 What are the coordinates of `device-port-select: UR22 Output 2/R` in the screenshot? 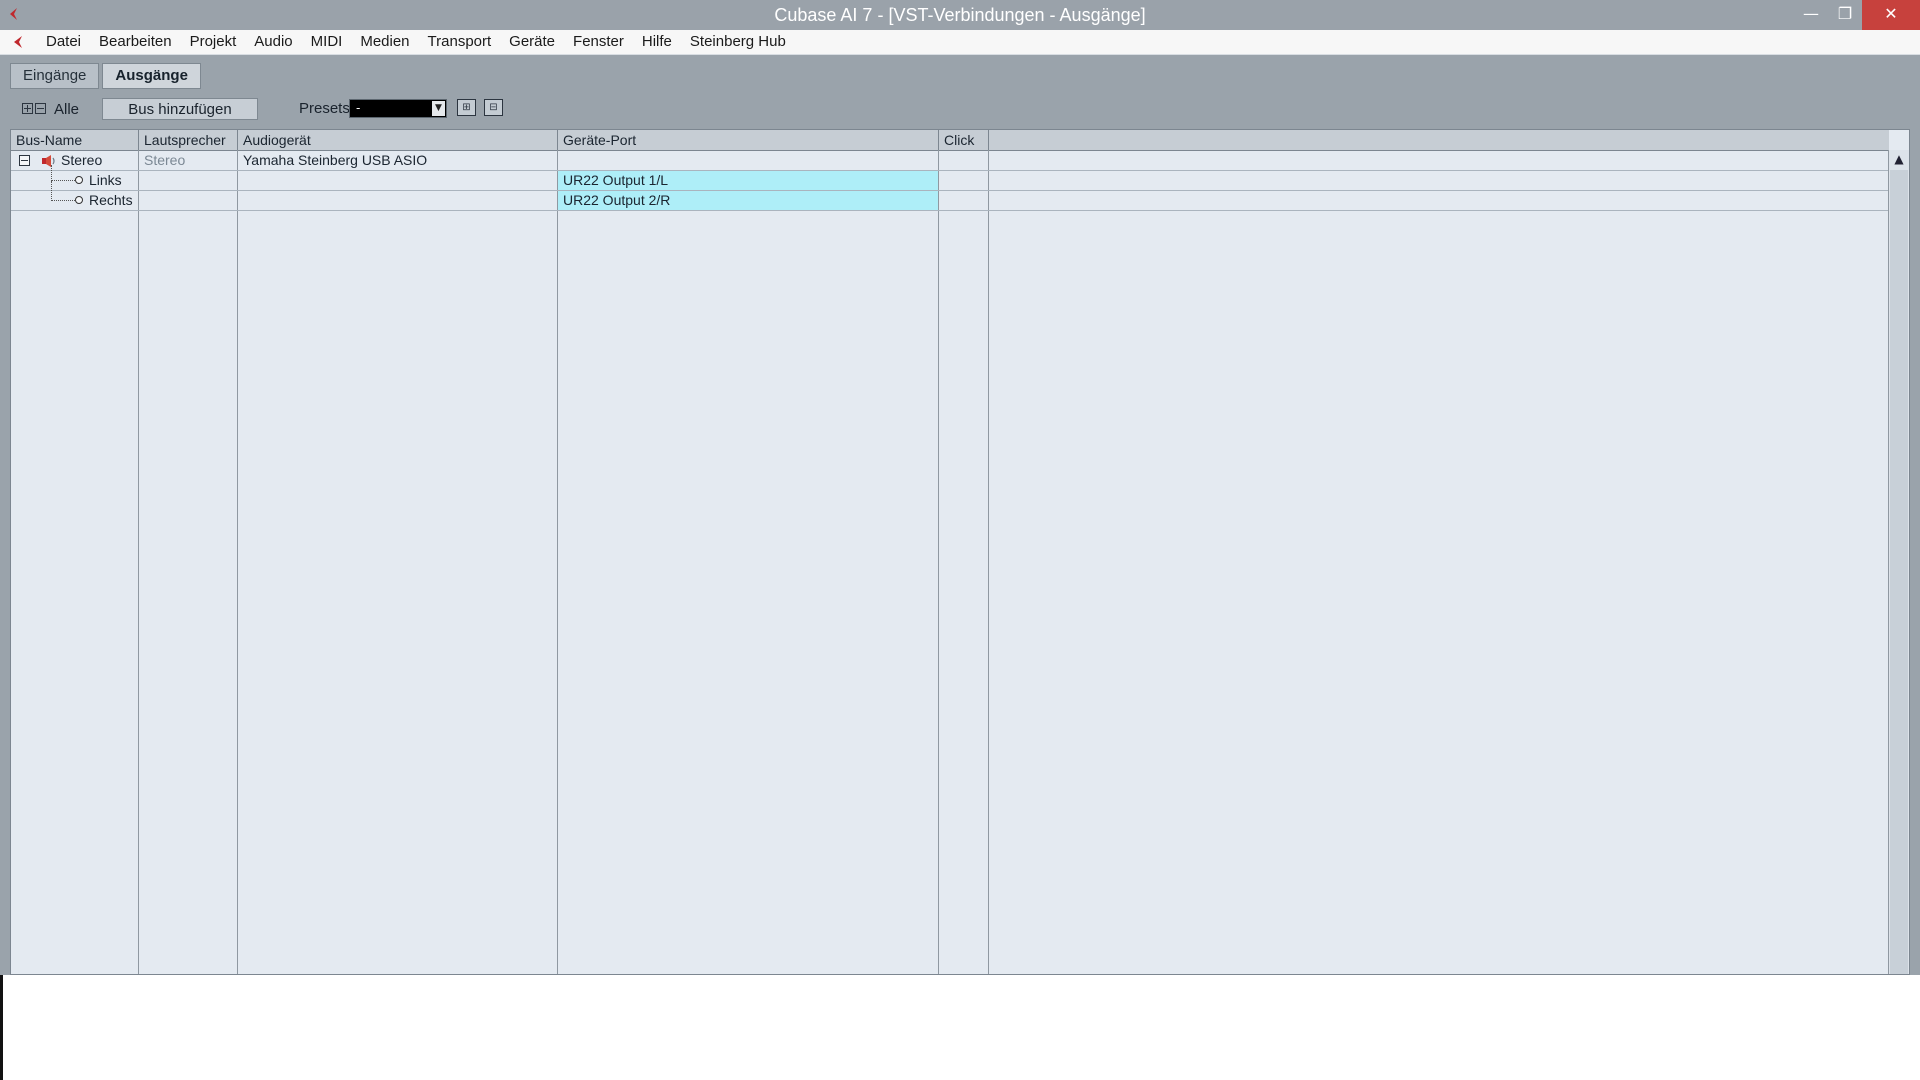 It's located at (748, 200).